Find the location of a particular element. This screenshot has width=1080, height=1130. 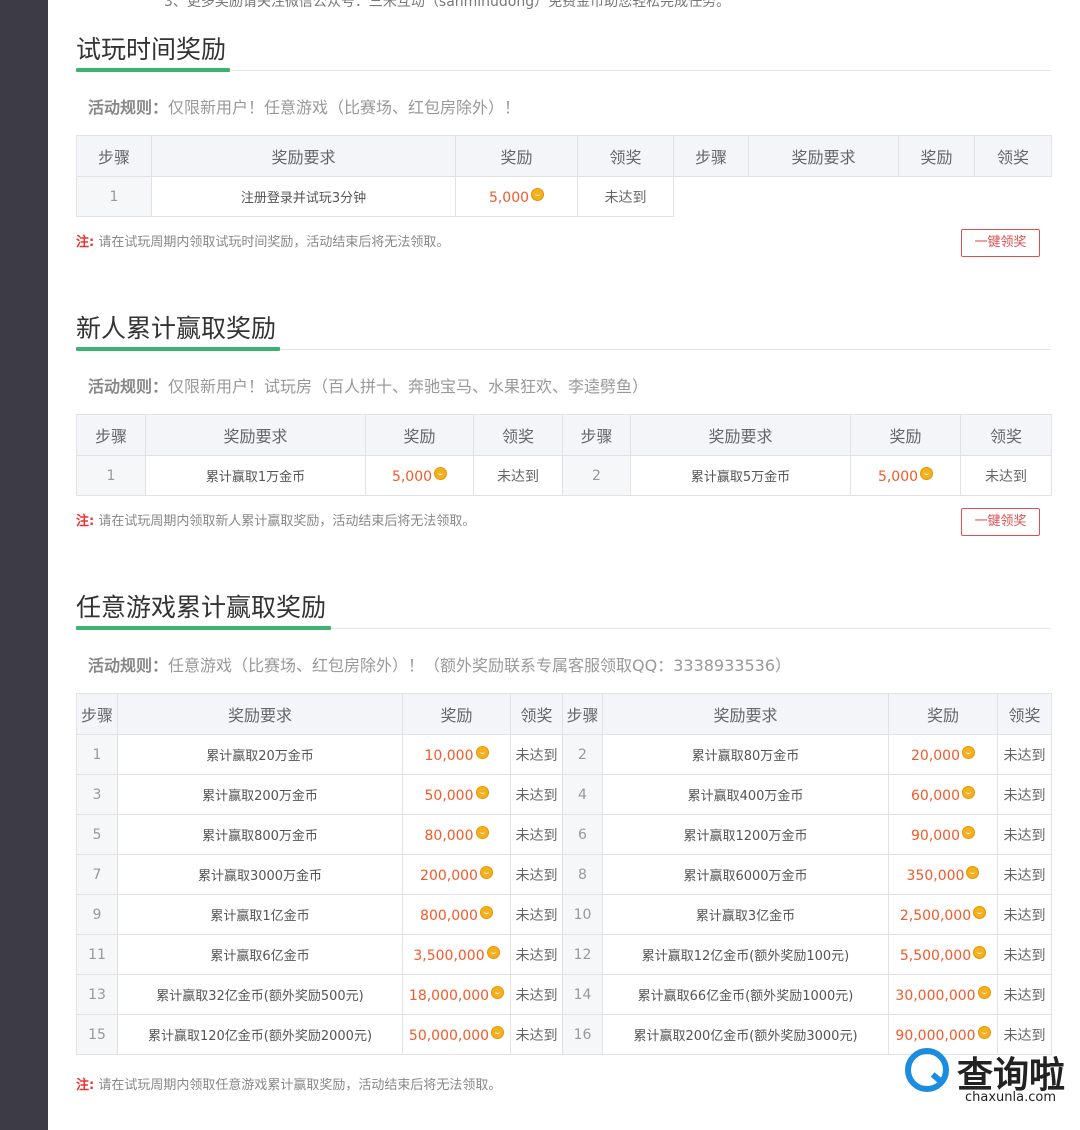

step-cell: 13 is located at coordinates (97, 994).